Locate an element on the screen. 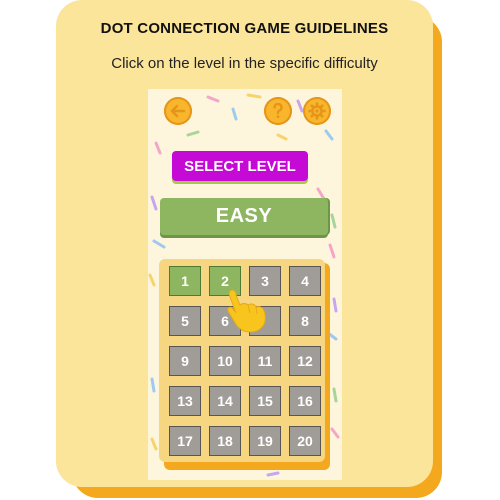 Image resolution: width=500 pixels, height=500 pixels. level-button: 20 is located at coordinates (305, 441).